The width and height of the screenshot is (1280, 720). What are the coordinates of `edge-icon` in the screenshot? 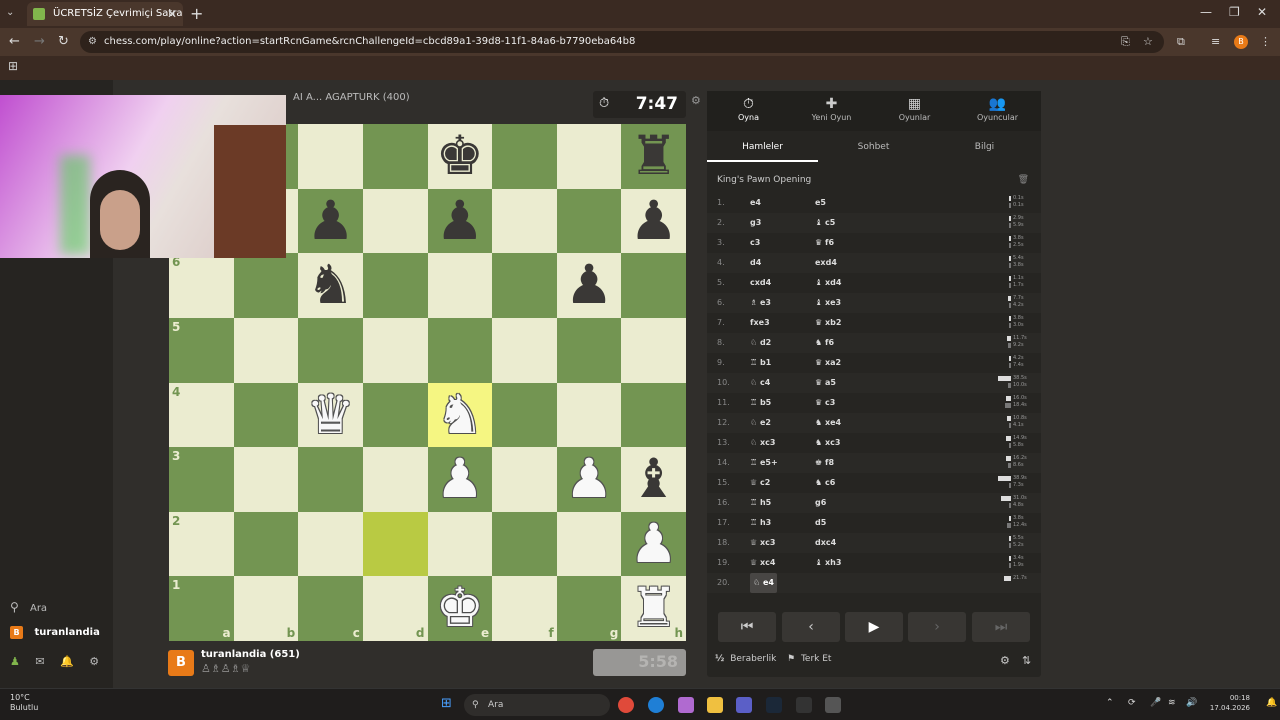 It's located at (656, 705).